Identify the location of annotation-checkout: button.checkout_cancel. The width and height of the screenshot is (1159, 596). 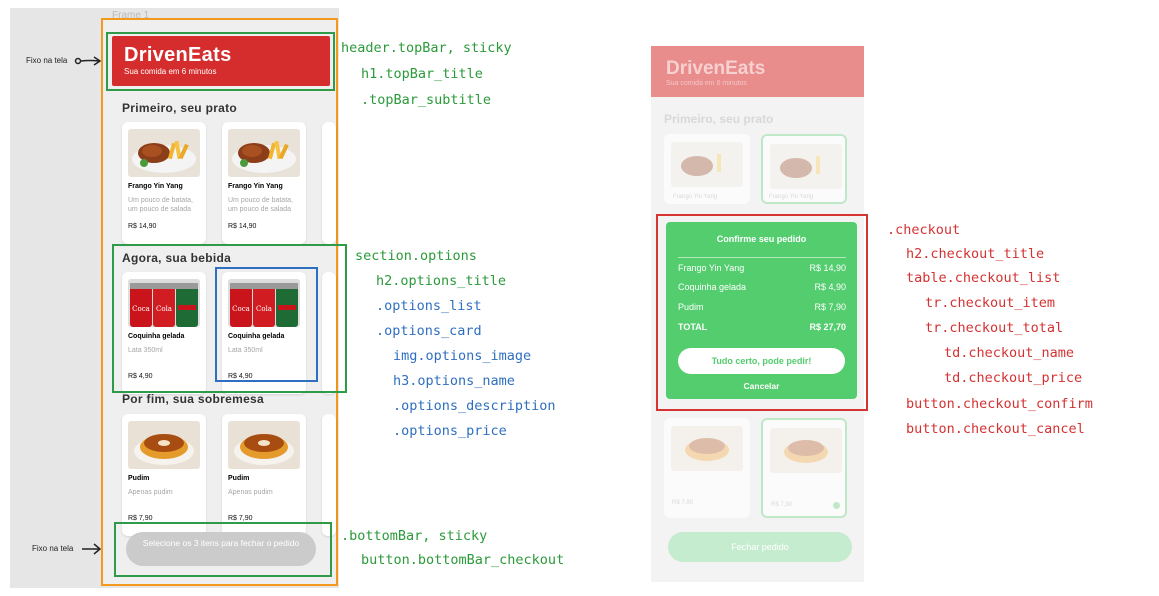
(995, 429).